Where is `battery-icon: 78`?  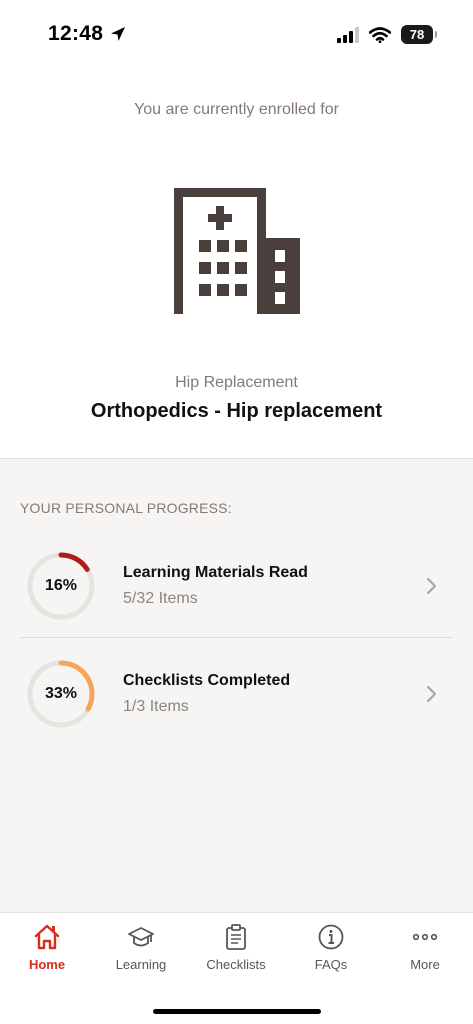
battery-icon: 78 is located at coordinates (419, 34).